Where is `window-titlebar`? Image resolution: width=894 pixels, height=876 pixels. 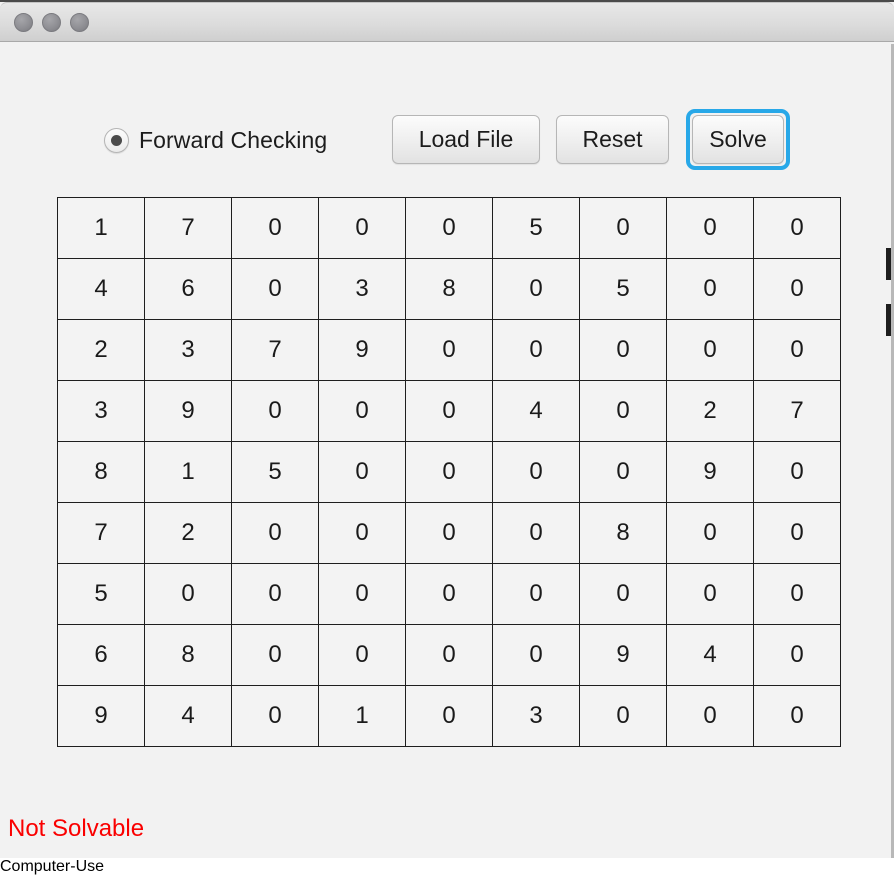 window-titlebar is located at coordinates (447, 22).